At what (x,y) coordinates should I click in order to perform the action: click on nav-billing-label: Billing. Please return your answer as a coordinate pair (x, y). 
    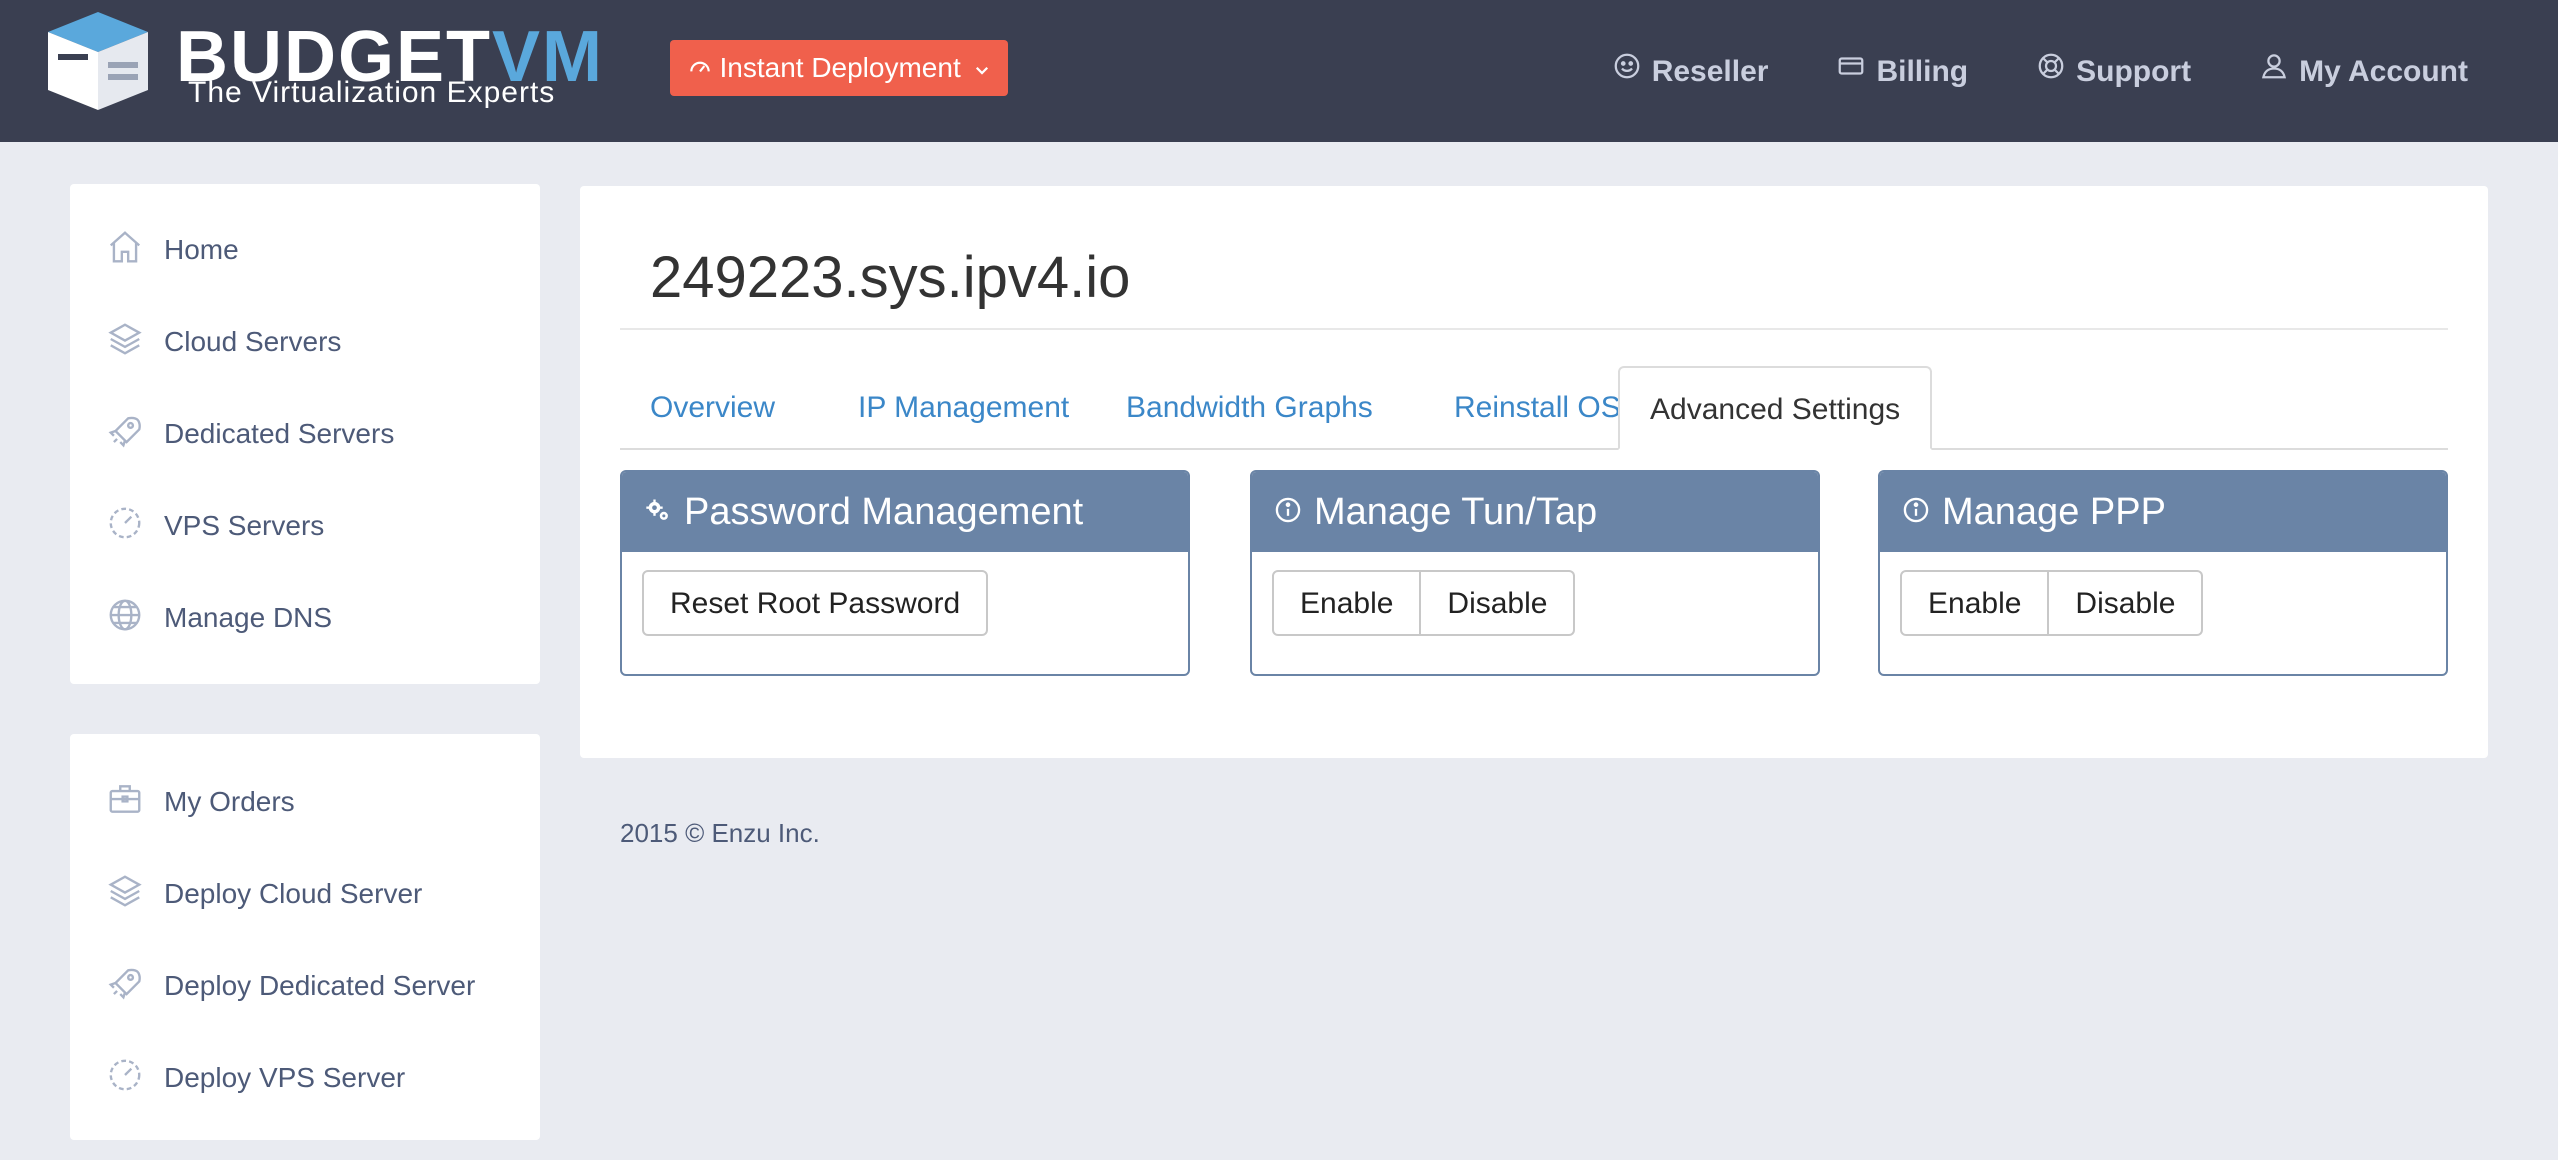
    Looking at the image, I should click on (1922, 71).